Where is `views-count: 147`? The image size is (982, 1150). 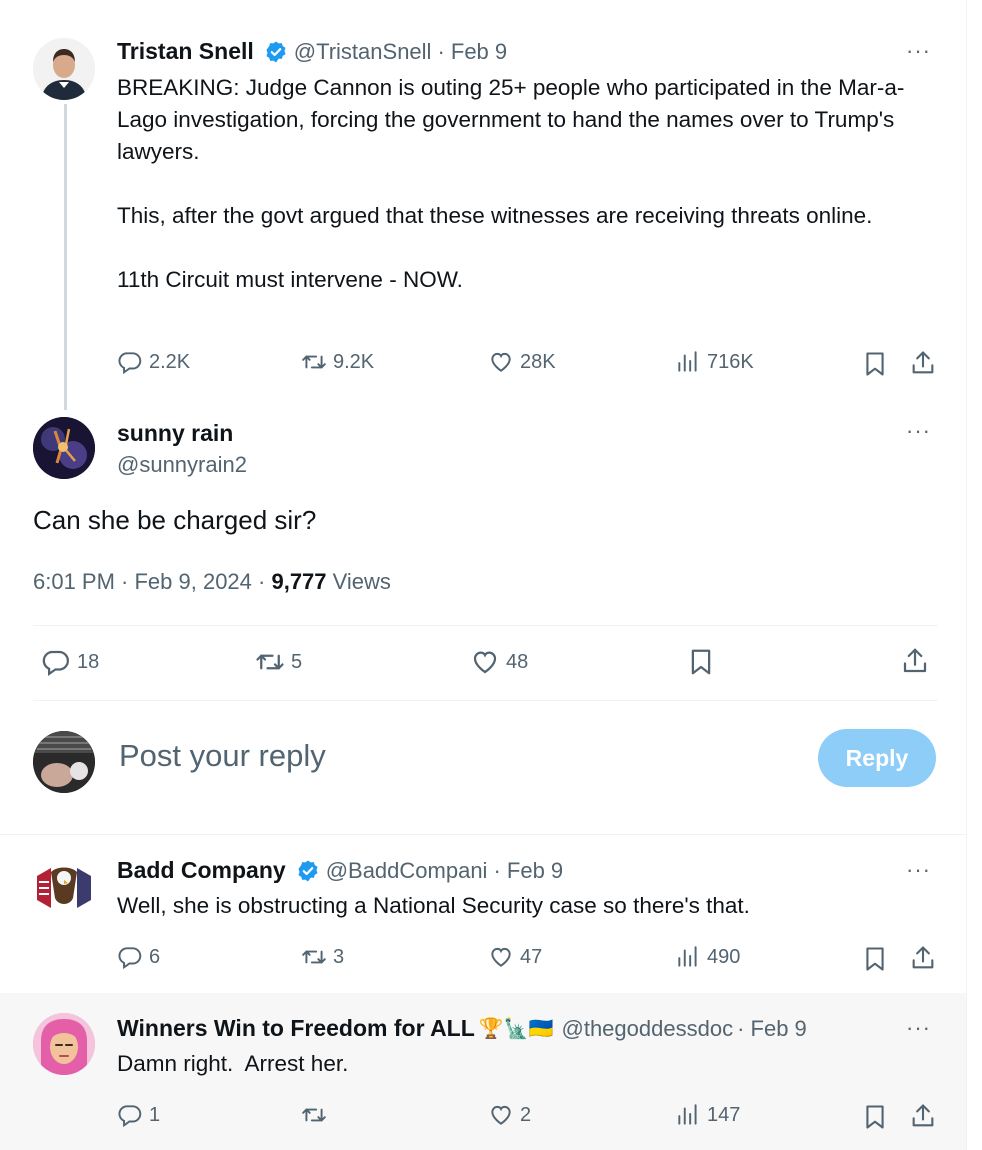 views-count: 147 is located at coordinates (724, 1114).